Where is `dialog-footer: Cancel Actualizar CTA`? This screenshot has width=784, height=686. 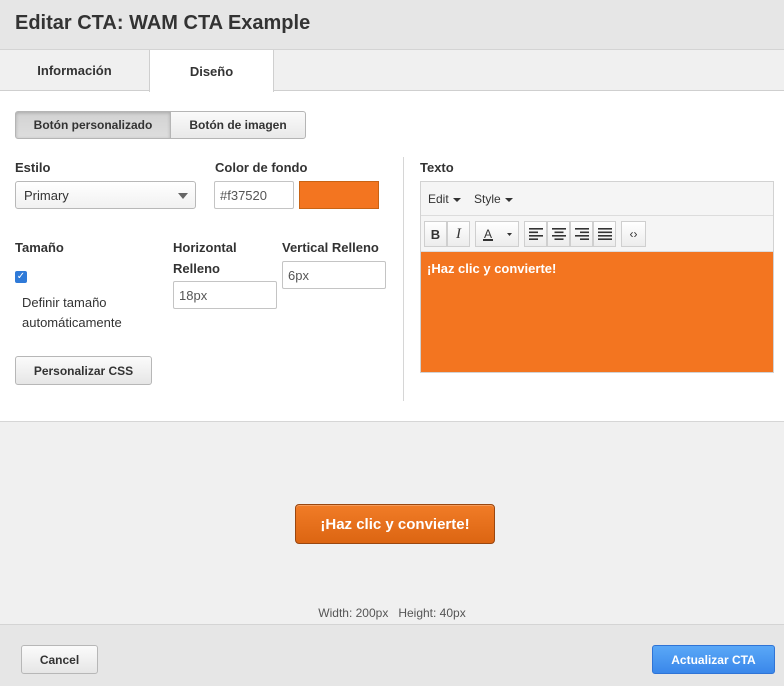
dialog-footer: Cancel Actualizar CTA is located at coordinates (392, 655).